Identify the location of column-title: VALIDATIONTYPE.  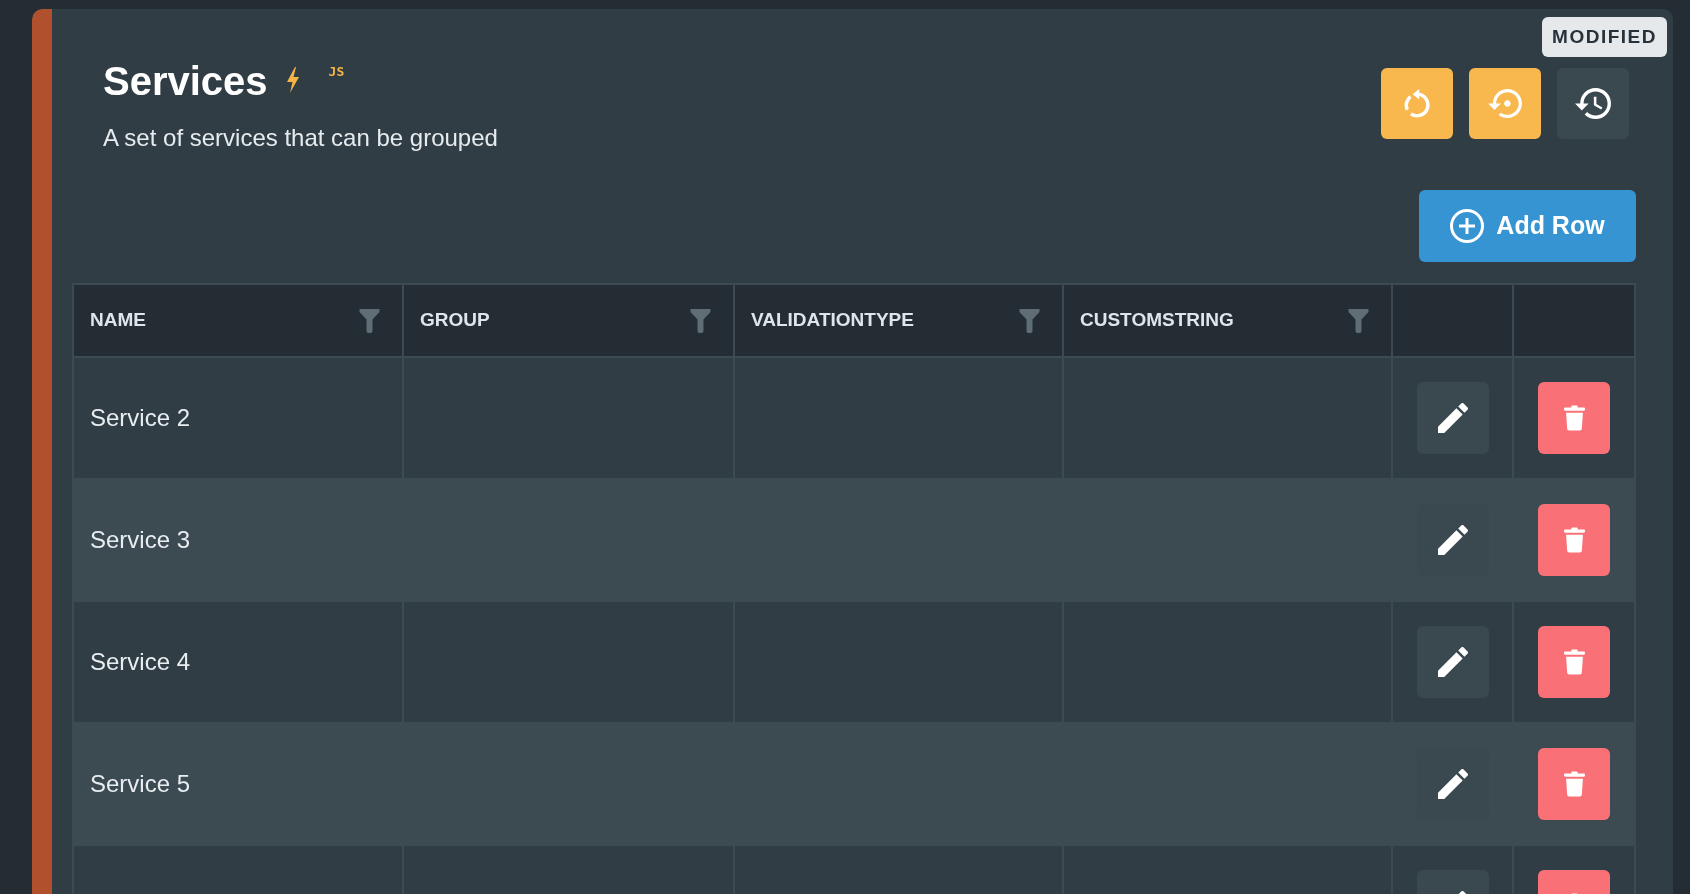
(832, 320).